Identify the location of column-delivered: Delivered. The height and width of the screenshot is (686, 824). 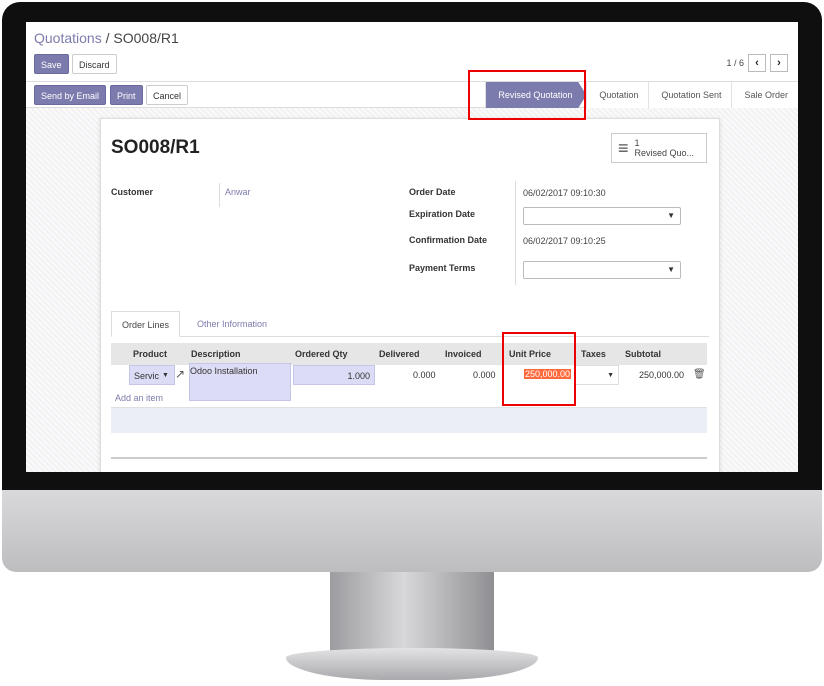
(399, 354).